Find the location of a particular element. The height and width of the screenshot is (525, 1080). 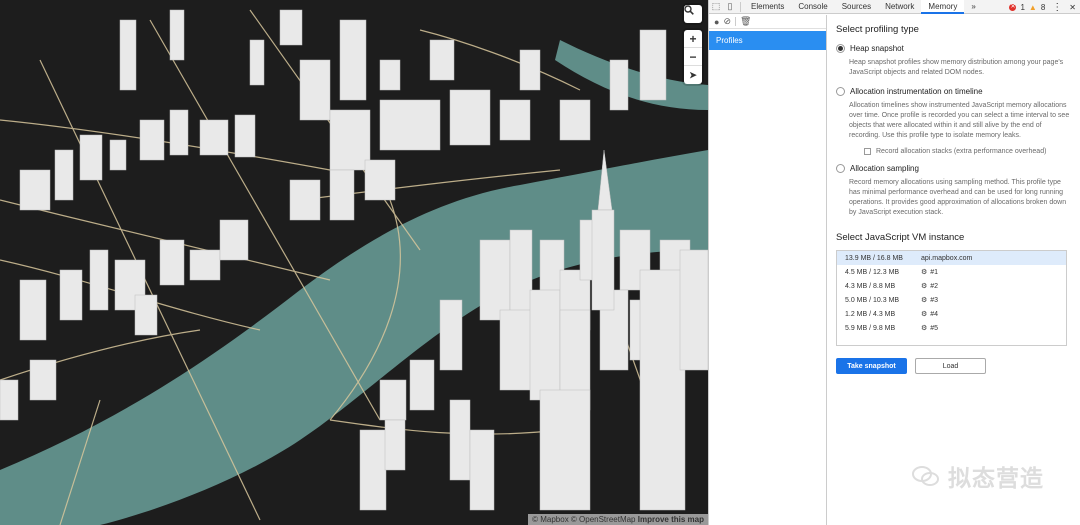

vm-row: 5.9 MB / 9.8 MB ⚙ #5 is located at coordinates (951, 328).